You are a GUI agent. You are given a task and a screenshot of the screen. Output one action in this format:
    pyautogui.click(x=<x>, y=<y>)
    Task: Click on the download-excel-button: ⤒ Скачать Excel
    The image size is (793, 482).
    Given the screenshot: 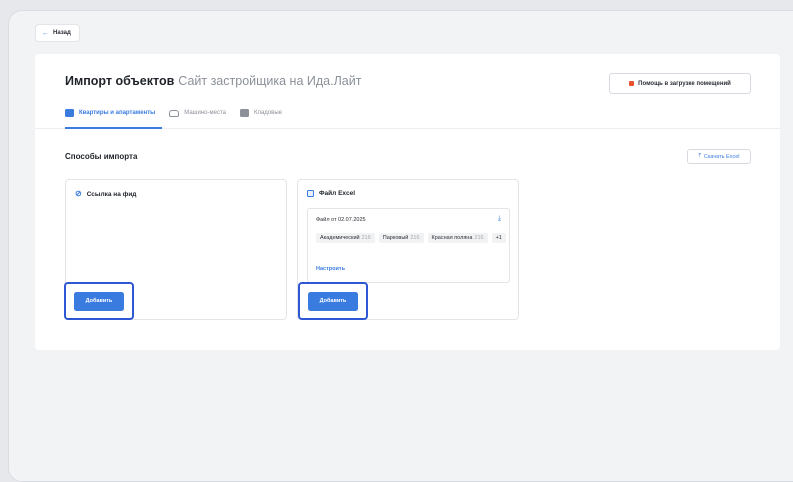 What is the action you would take?
    pyautogui.click(x=719, y=156)
    